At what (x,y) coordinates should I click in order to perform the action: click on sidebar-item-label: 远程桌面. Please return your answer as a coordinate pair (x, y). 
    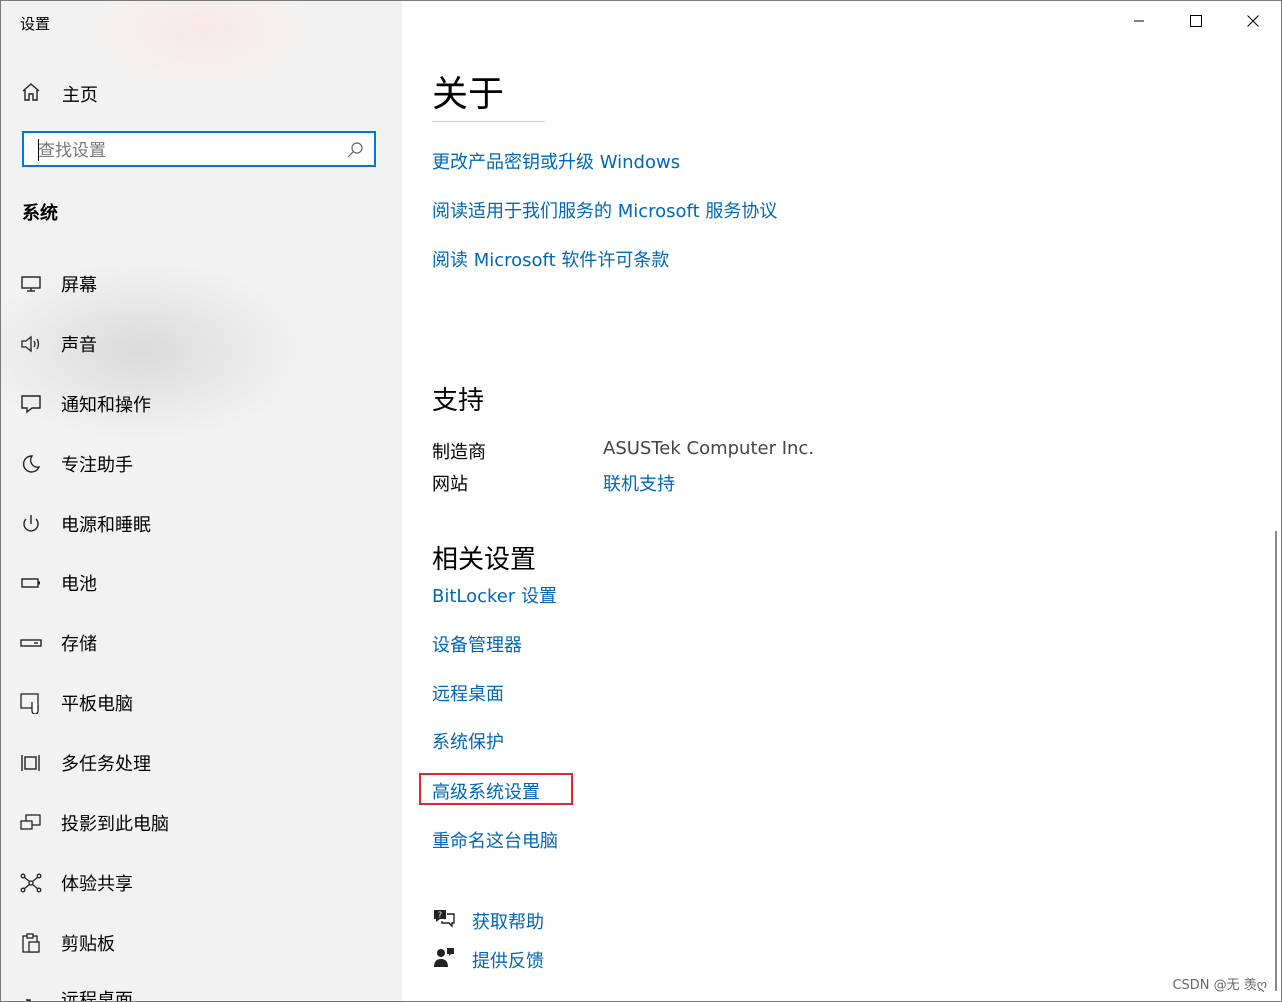
    Looking at the image, I should click on (97, 996).